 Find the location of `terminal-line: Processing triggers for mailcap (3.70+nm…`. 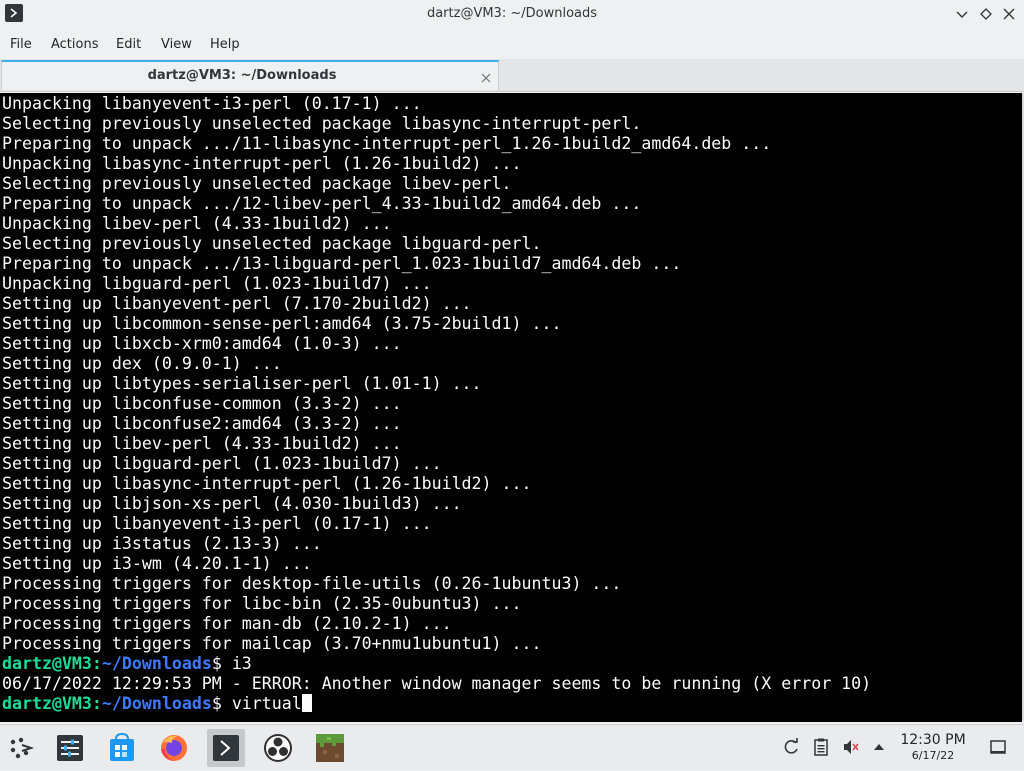

terminal-line: Processing triggers for mailcap (3.70+nm… is located at coordinates (272, 643).